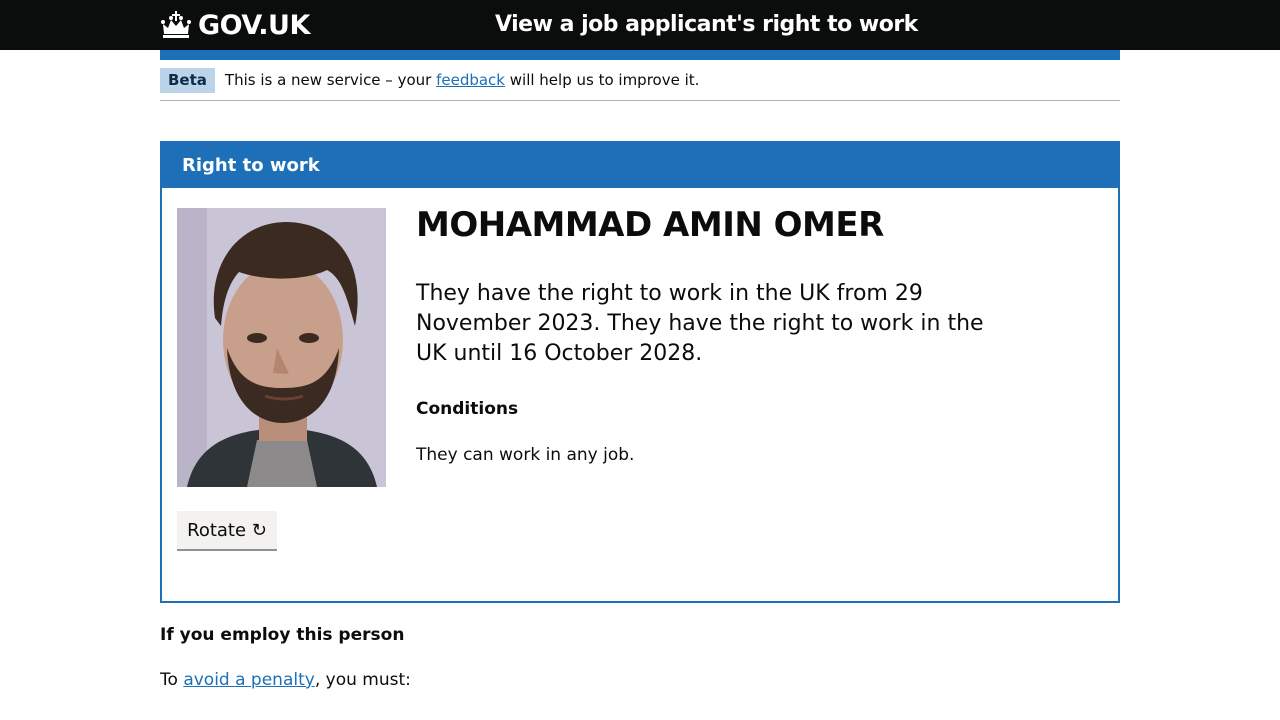 This screenshot has width=1280, height=720. I want to click on employ-instructions: To avoid a penalty, you must:, so click(285, 680).